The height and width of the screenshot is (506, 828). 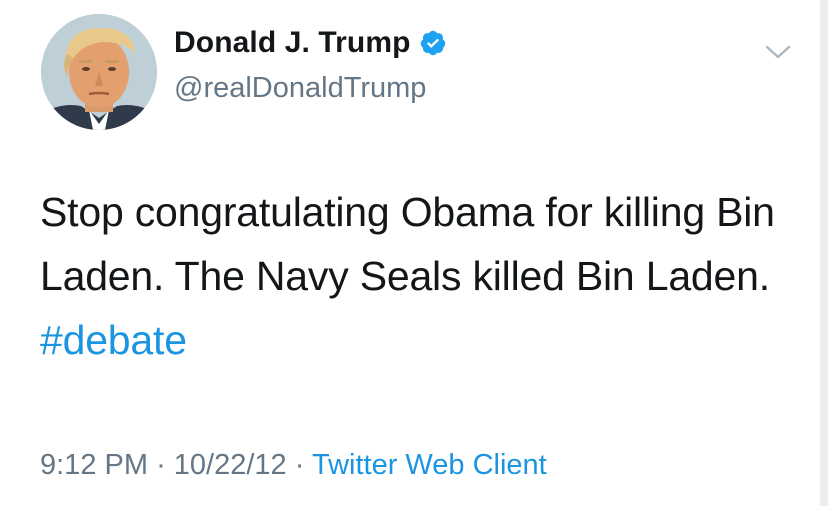 What do you see at coordinates (824, 253) in the screenshot?
I see `window-edge` at bounding box center [824, 253].